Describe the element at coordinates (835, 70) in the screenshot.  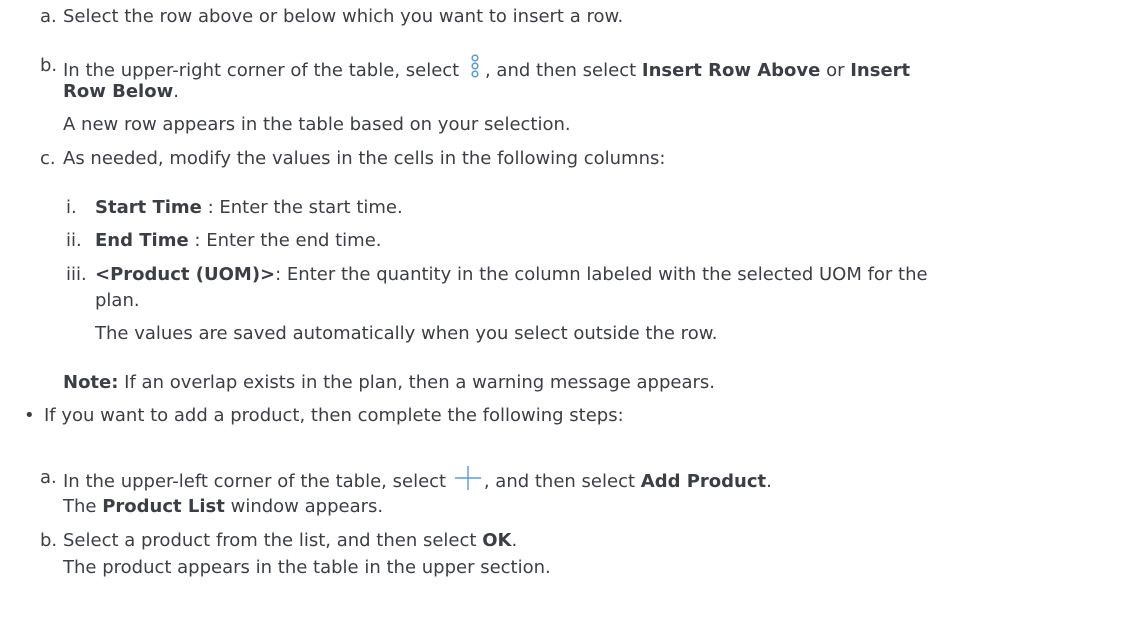
I see `step-b-or: or` at that location.